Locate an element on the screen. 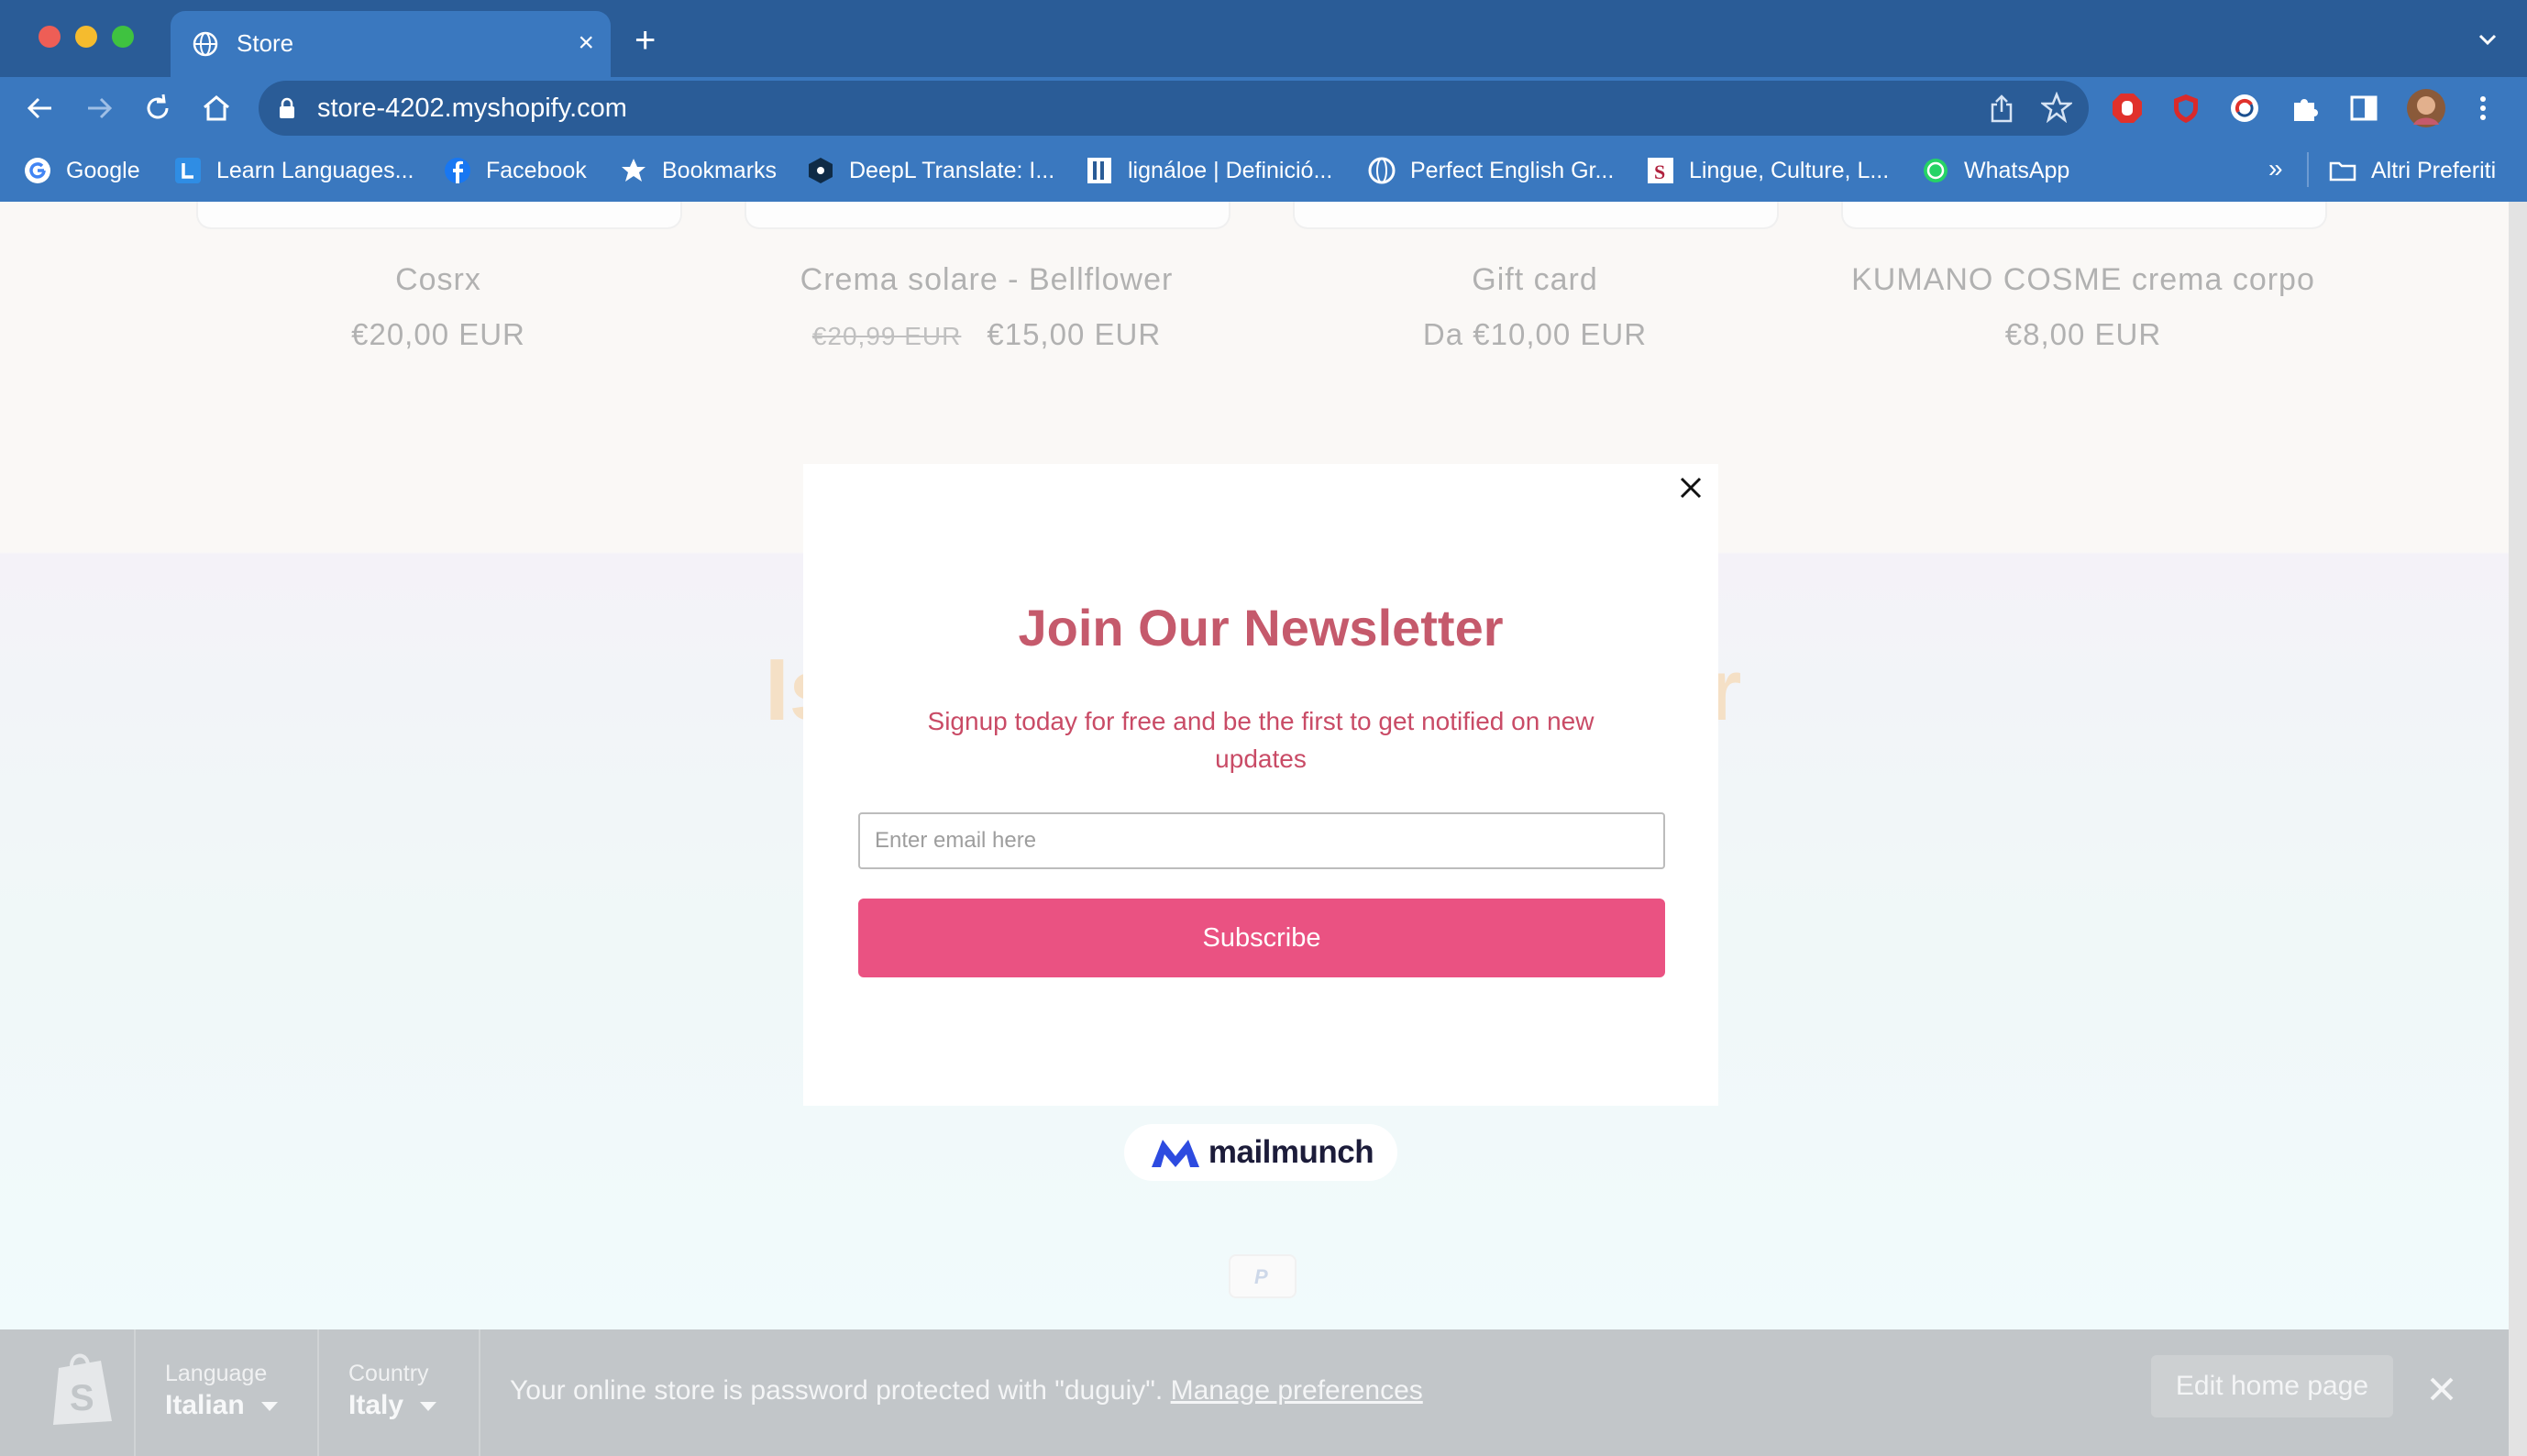 The width and height of the screenshot is (2527, 1456). grammar-extension-icon is located at coordinates (2244, 108).